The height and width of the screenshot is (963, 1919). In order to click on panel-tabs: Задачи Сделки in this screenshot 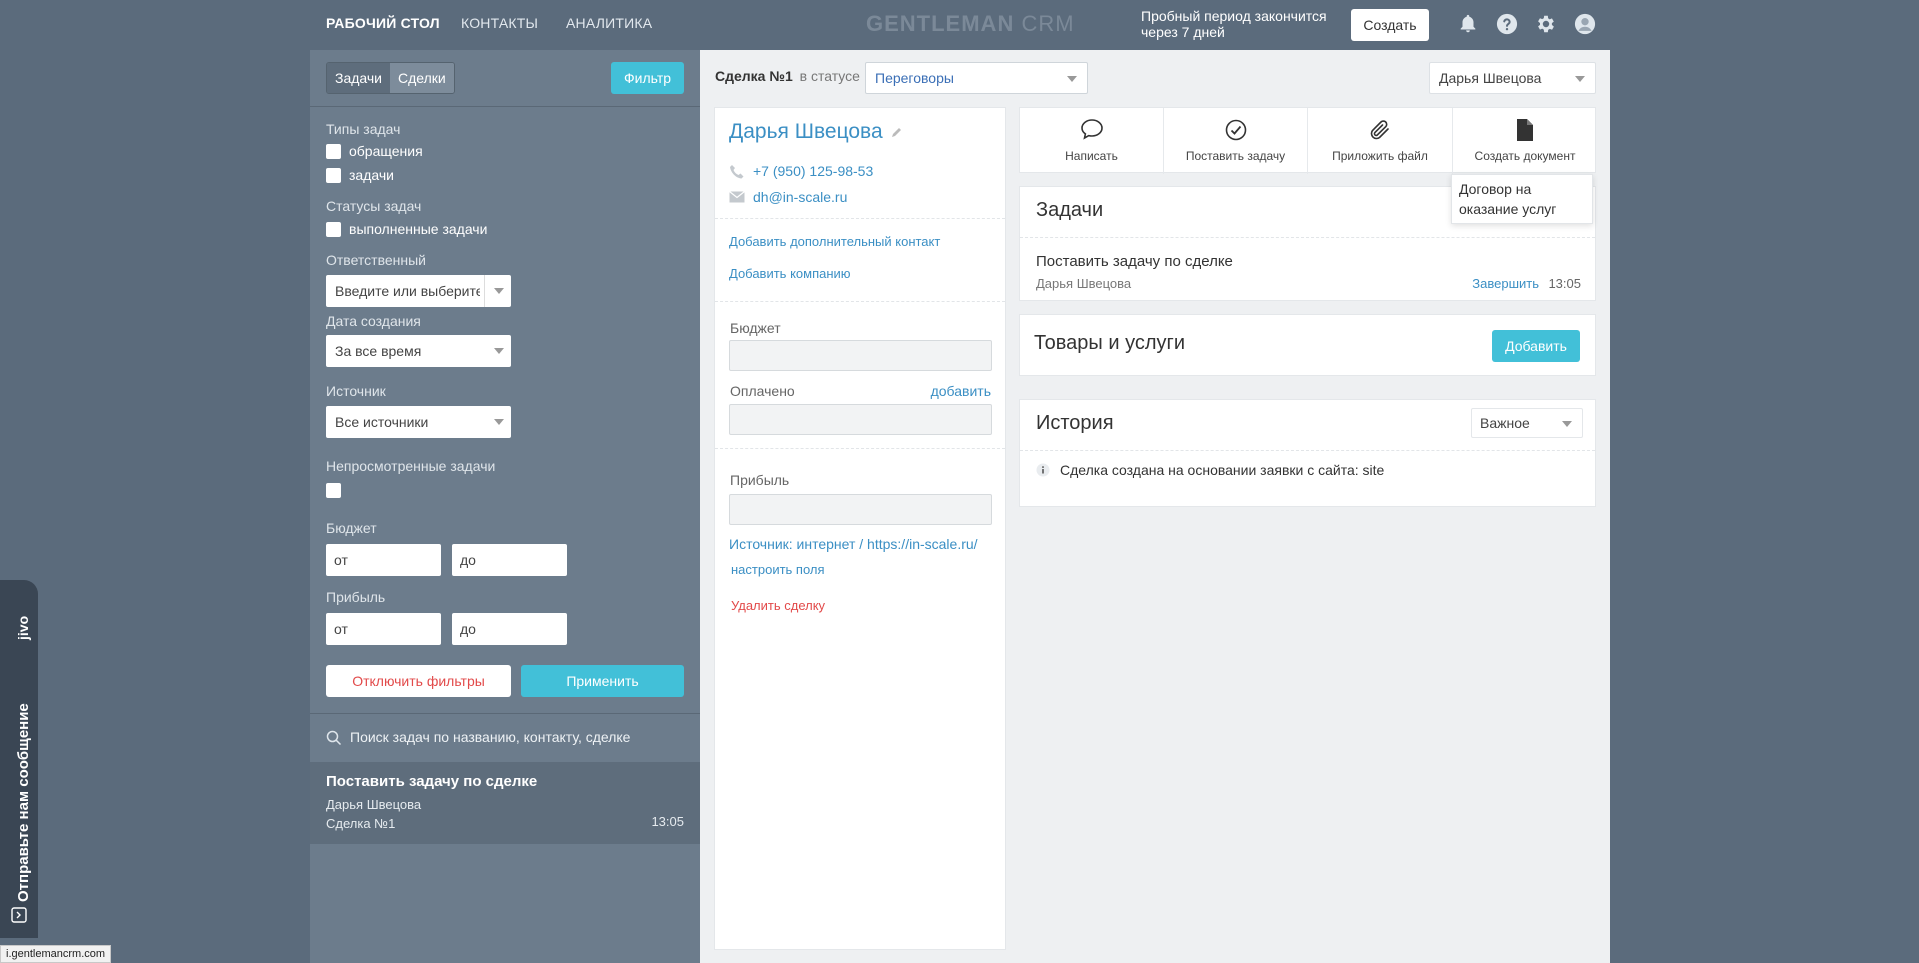, I will do `click(390, 78)`.